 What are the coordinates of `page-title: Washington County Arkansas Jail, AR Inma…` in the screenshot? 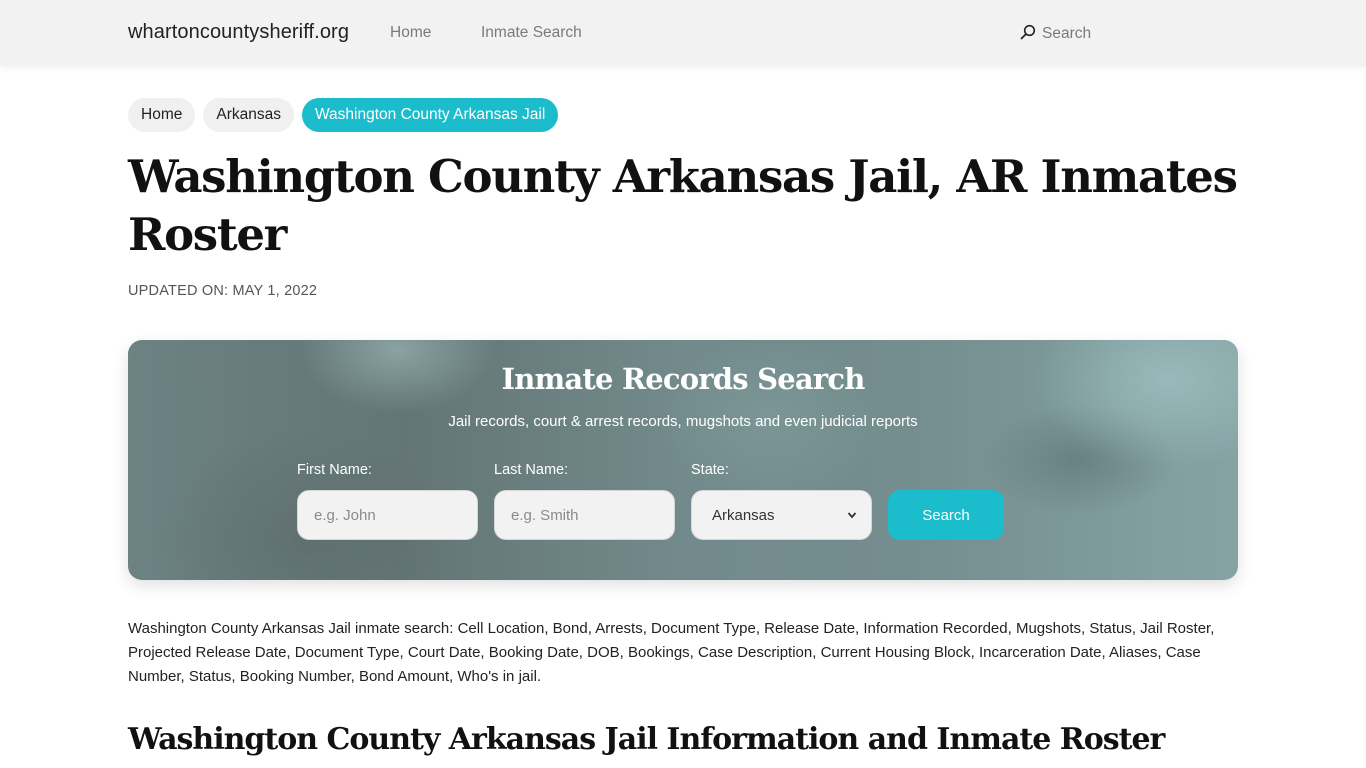 It's located at (683, 205).